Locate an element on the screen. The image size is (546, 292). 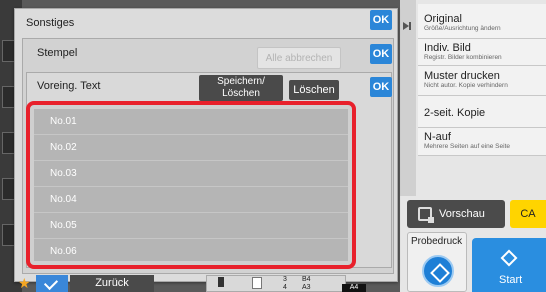
right-item-empty is located at coordinates (482, 176).